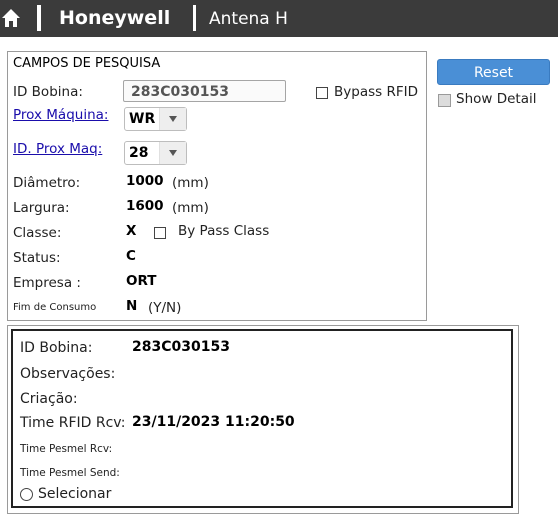 The height and width of the screenshot is (519, 558). What do you see at coordinates (160, 233) in the screenshot?
I see `bypass-class-checkbox` at bounding box center [160, 233].